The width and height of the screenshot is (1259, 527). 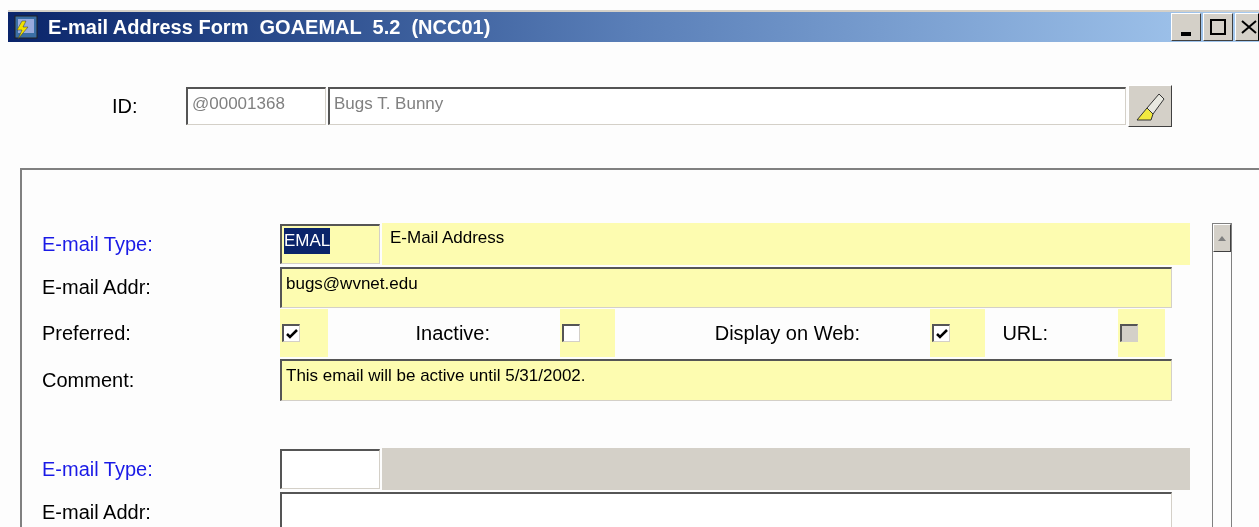 I want to click on id-label: ID:, so click(x=125, y=106).